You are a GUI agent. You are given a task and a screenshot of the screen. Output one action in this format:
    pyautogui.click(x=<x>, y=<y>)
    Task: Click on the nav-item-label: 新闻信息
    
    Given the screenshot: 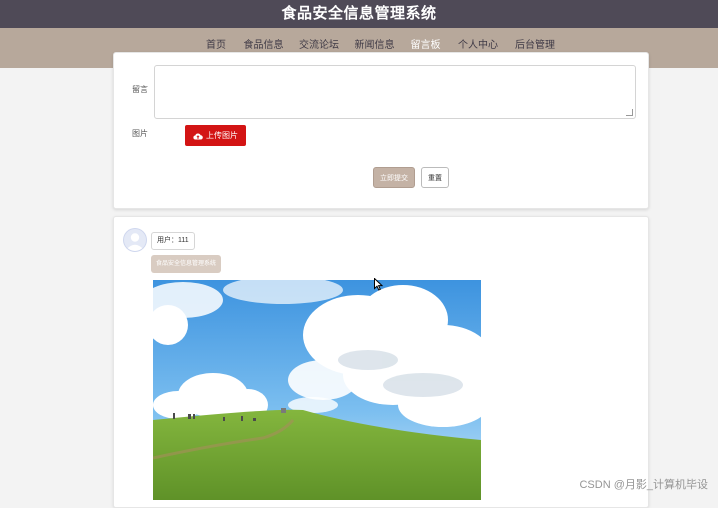 What is the action you would take?
    pyautogui.click(x=374, y=45)
    